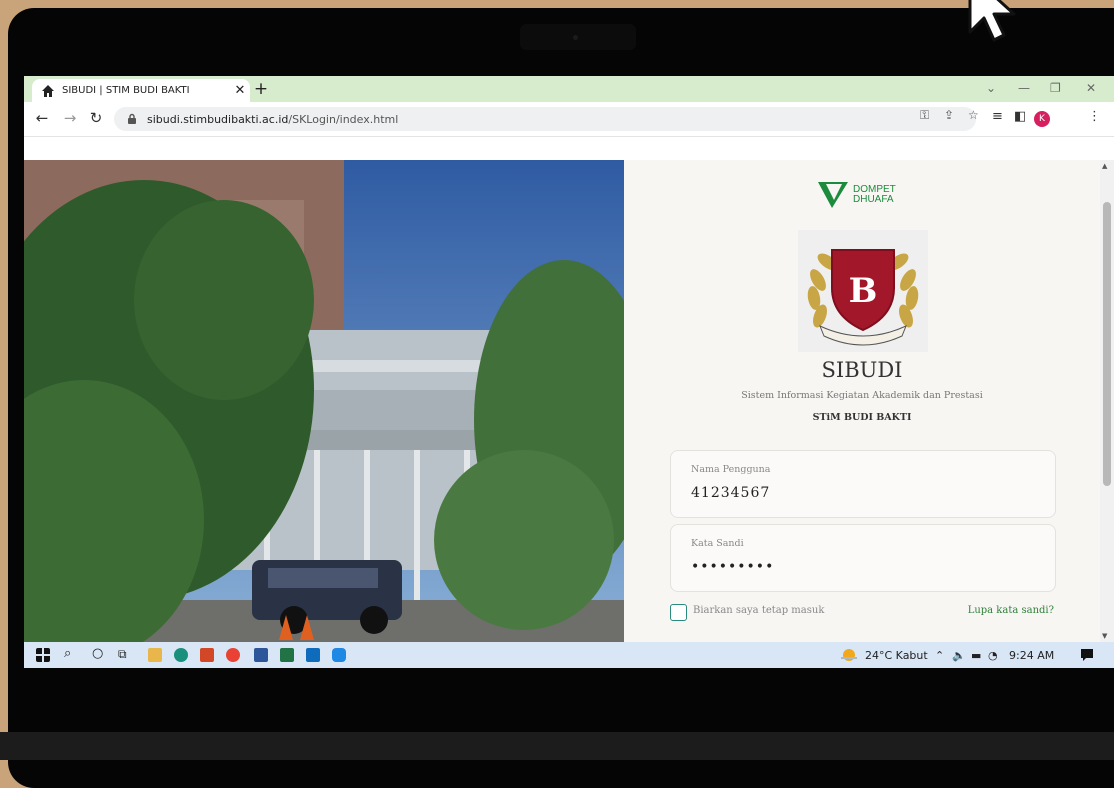 This screenshot has width=1114, height=788. Describe the element at coordinates (1031, 655) in the screenshot. I see `clock-time: 9:24 AM` at that location.